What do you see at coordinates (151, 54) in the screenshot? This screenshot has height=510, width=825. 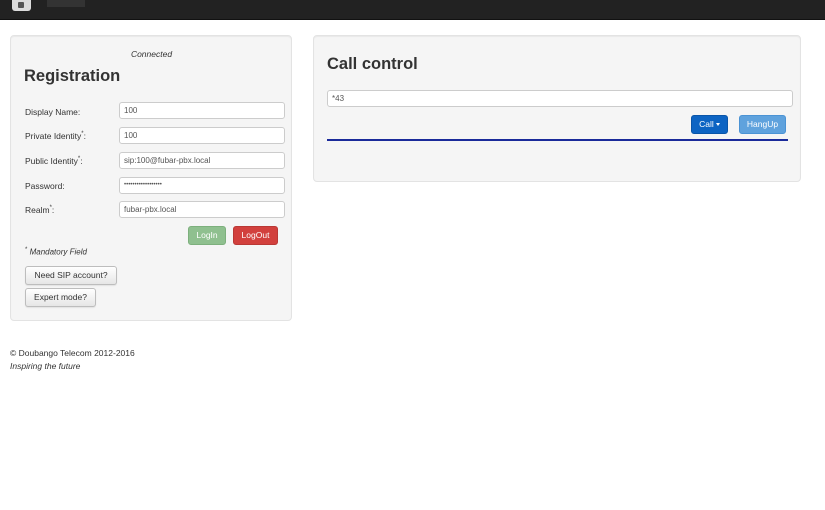 I see `connection-status: Connected` at bounding box center [151, 54].